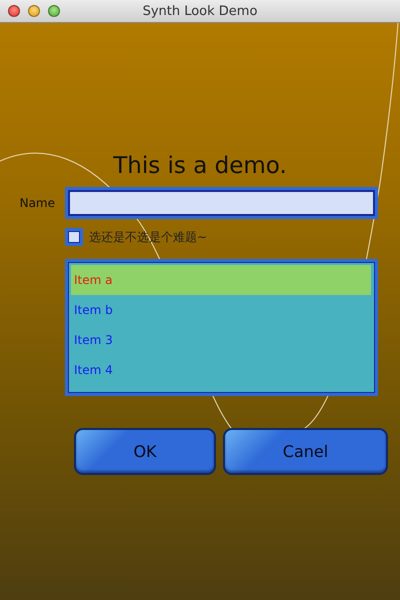 The image size is (400, 600). I want to click on list-item: Item 4, so click(221, 370).